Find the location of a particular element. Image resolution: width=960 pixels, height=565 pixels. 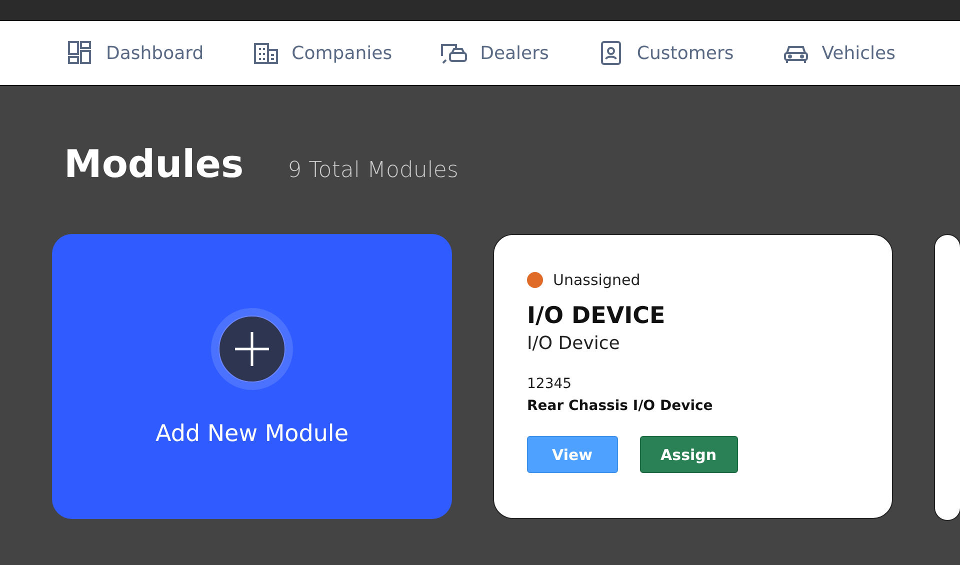

module-type: I/O Device is located at coordinates (574, 343).